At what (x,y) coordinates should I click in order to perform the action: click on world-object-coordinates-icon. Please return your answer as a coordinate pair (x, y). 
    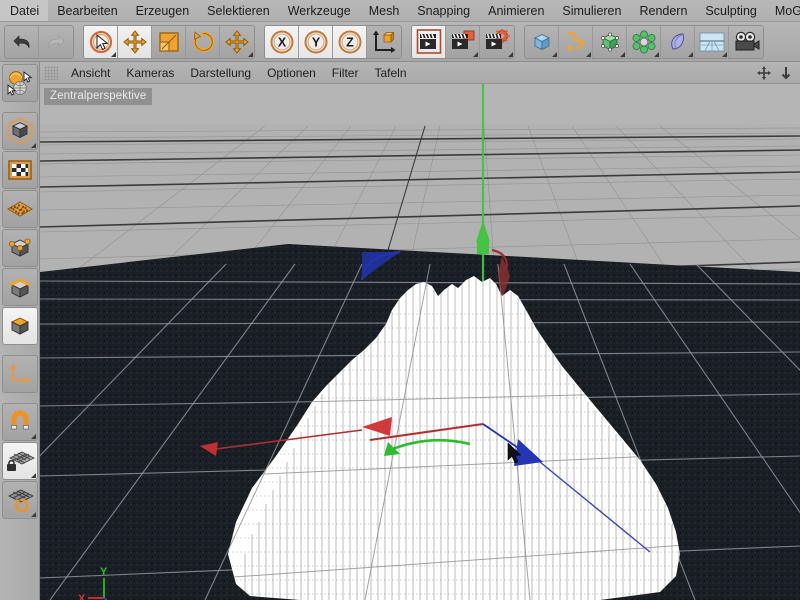
    Looking at the image, I should click on (384, 41).